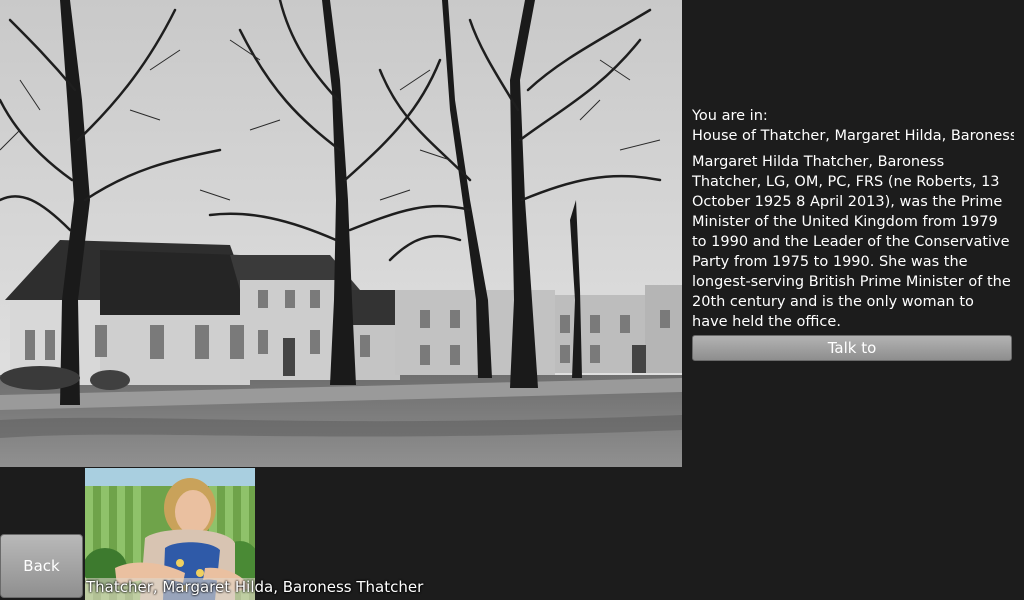 Image resolution: width=1024 pixels, height=600 pixels. Describe the element at coordinates (852, 348) in the screenshot. I see `talk-to-button: Talk to` at that location.